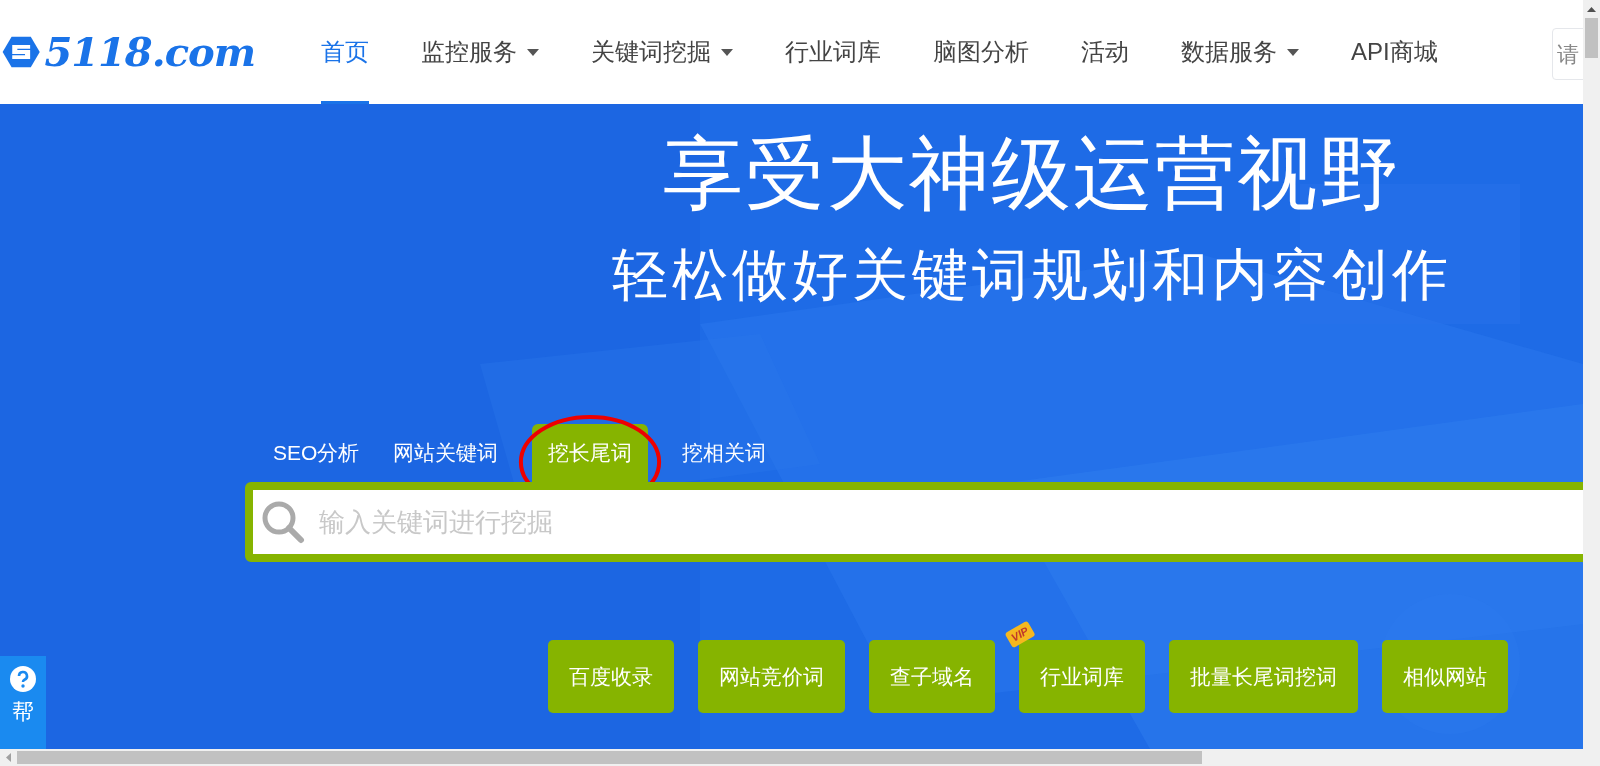 This screenshot has height=766, width=1600. Describe the element at coordinates (1445, 676) in the screenshot. I see `quick-link-button: 相似网站` at that location.